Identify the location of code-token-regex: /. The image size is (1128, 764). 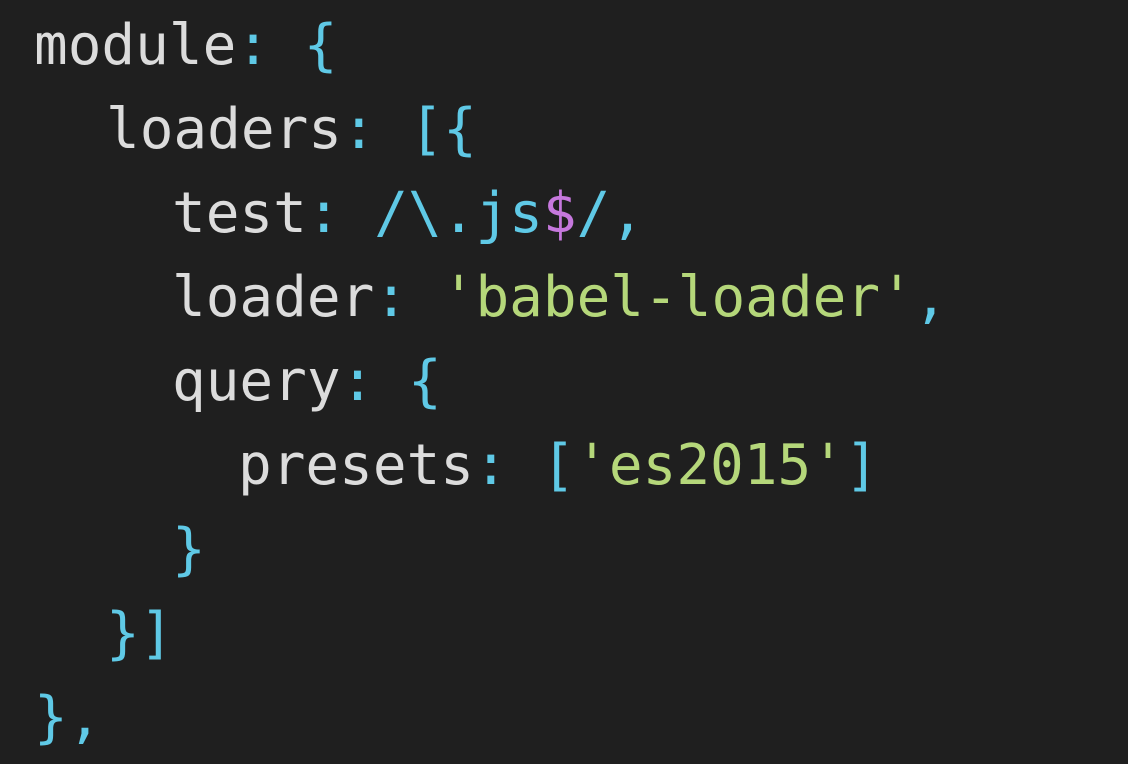
(593, 213).